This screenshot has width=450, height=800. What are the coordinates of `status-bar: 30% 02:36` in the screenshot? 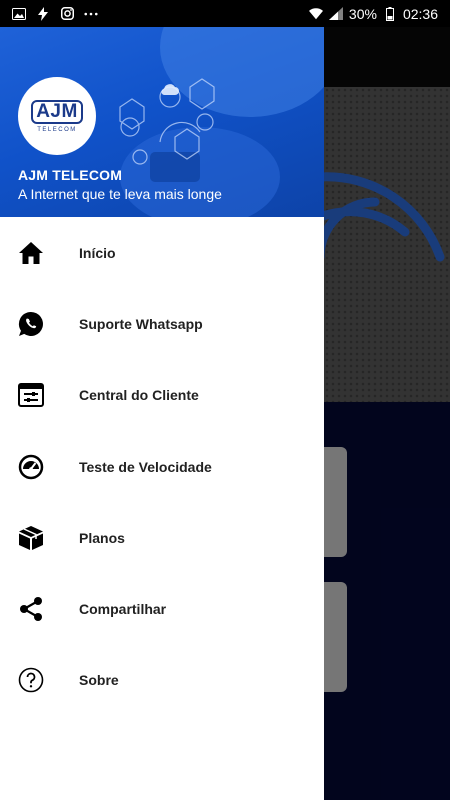 It's located at (225, 13).